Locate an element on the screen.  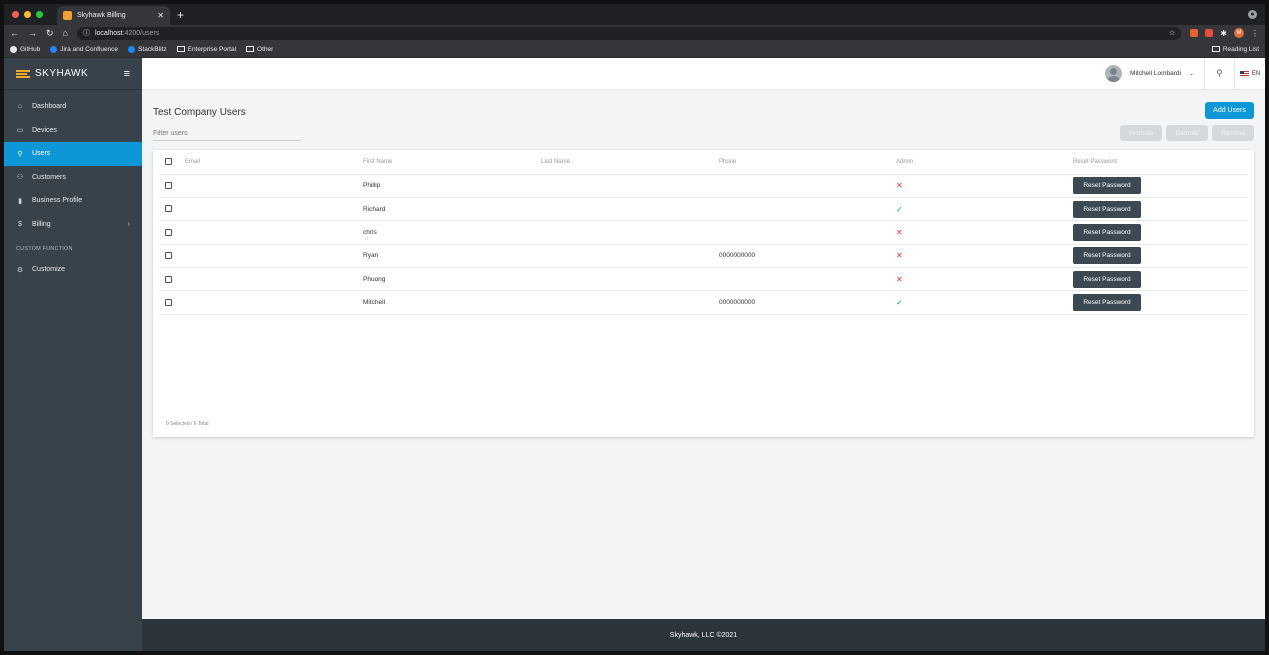
sidebar-item-customize: ⚙ Customize is located at coordinates (73, 270).